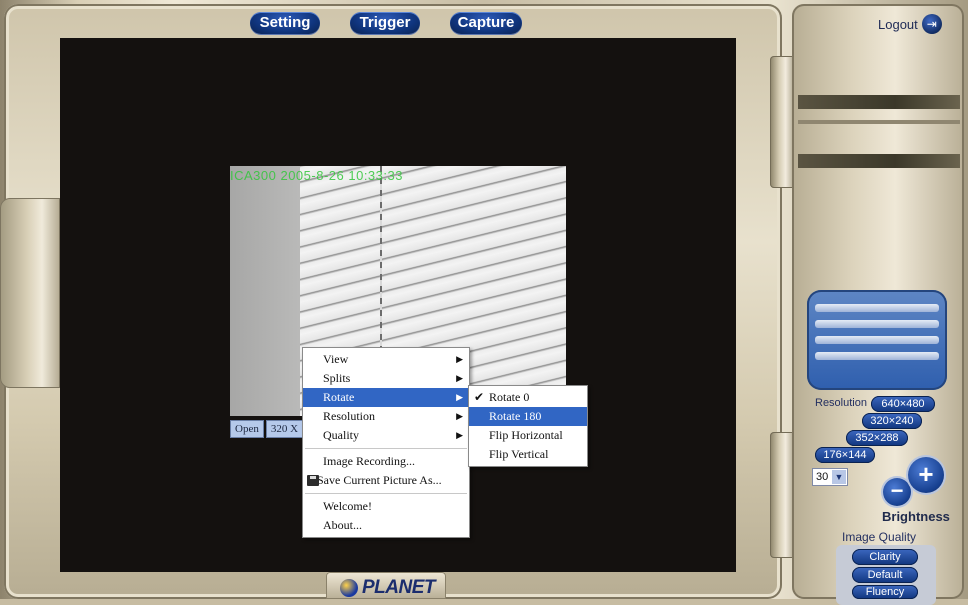  Describe the element at coordinates (336, 359) in the screenshot. I see `menu-item-label: View` at that location.